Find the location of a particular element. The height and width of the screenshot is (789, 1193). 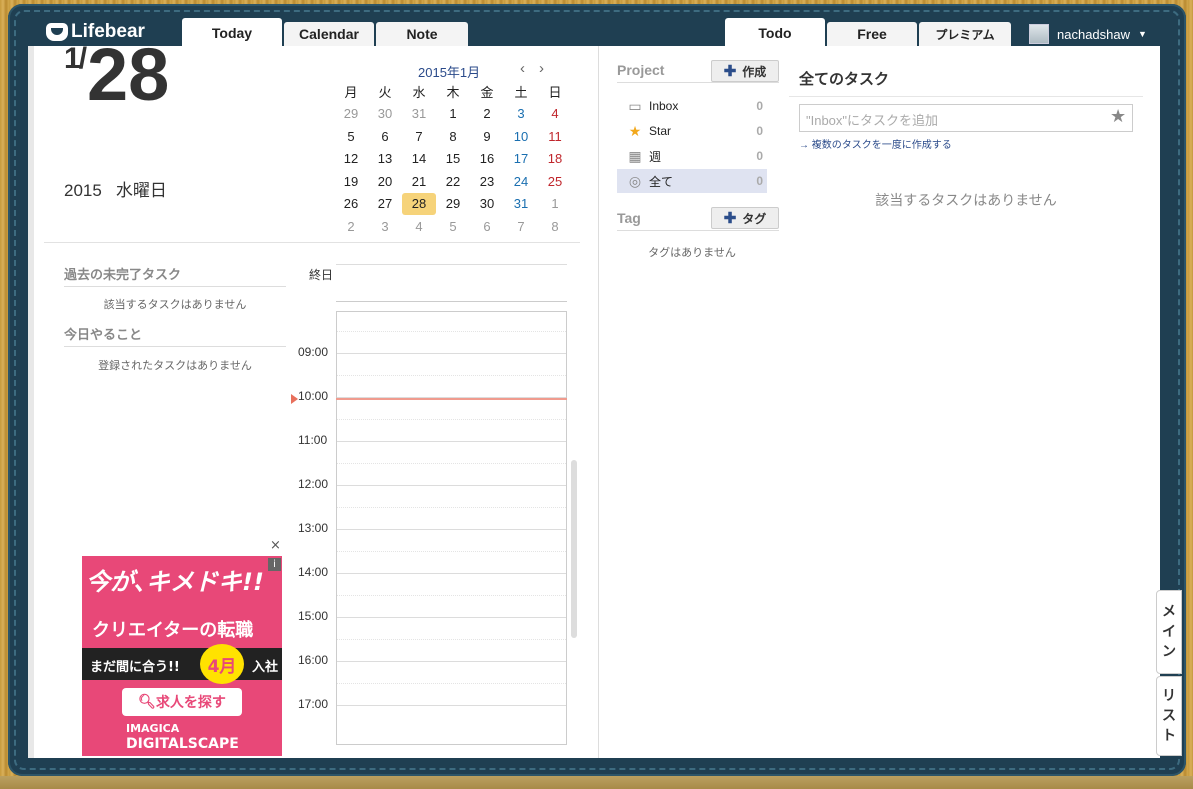

create-tag-button: ✚ タグ is located at coordinates (745, 218).